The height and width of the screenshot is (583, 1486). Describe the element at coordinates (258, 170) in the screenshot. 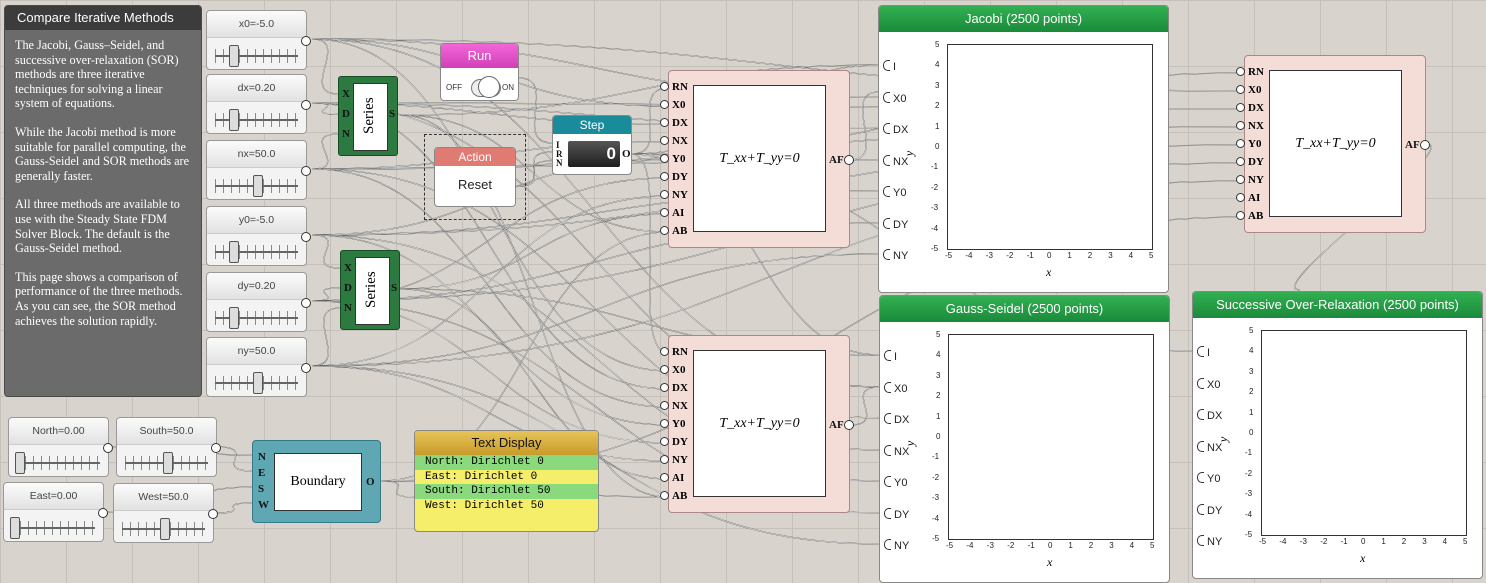

I see `slider-nx: nx=50.0` at that location.